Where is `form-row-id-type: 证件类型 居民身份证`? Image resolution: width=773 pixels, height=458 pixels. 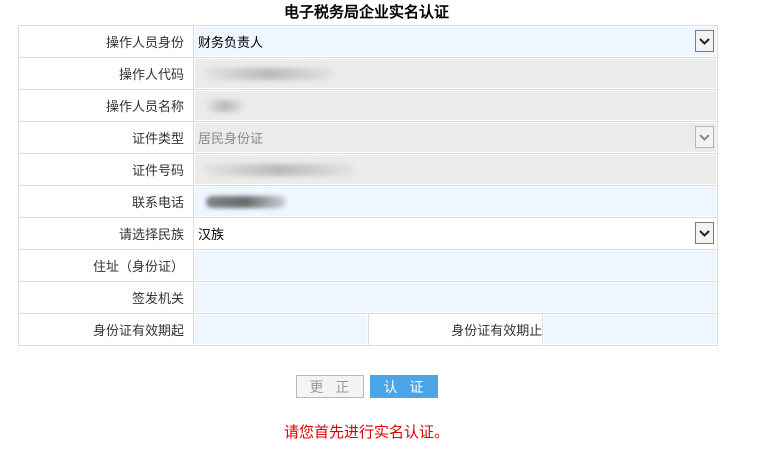
form-row-id-type: 证件类型 居民身份证 is located at coordinates (368, 137).